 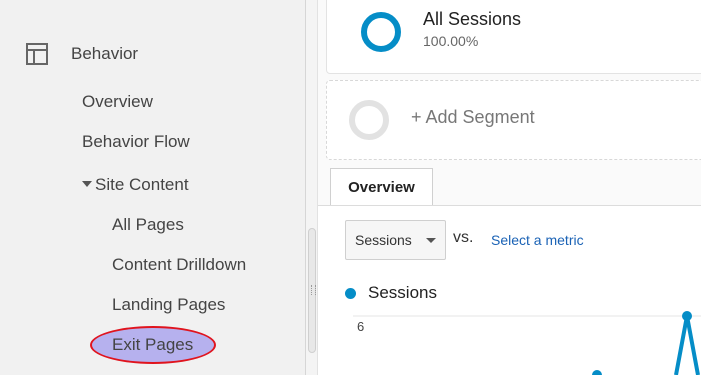 What do you see at coordinates (472, 19) in the screenshot?
I see `segment-name: All Sessions` at bounding box center [472, 19].